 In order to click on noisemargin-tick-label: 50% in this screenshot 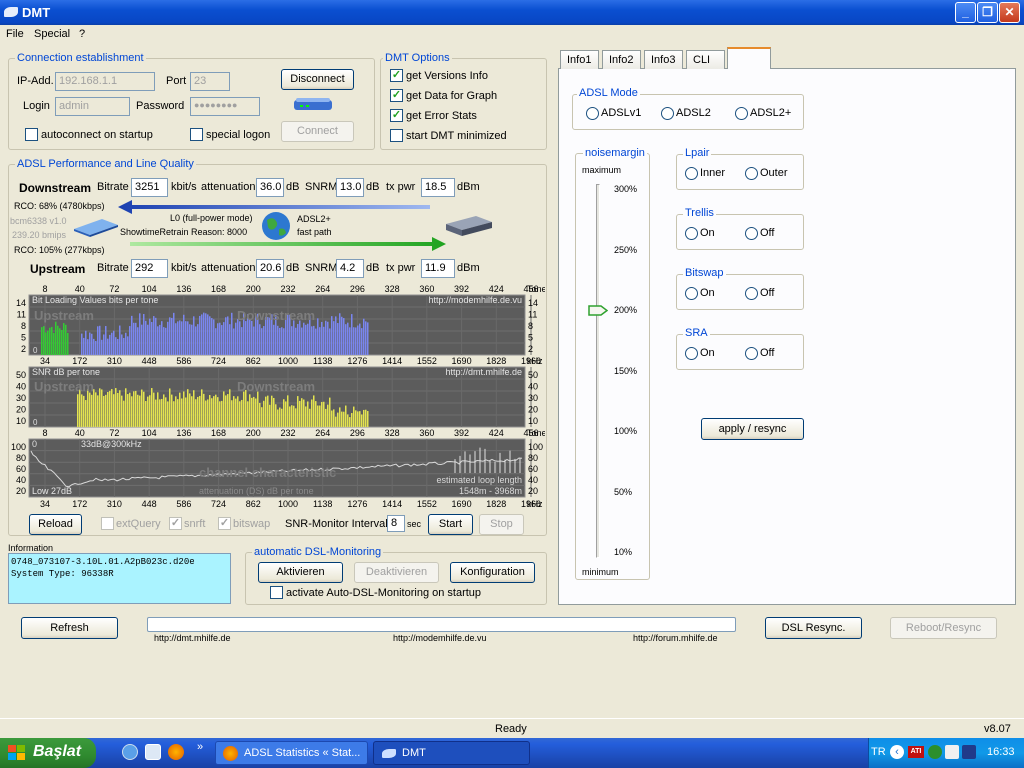, I will do `click(623, 491)`.